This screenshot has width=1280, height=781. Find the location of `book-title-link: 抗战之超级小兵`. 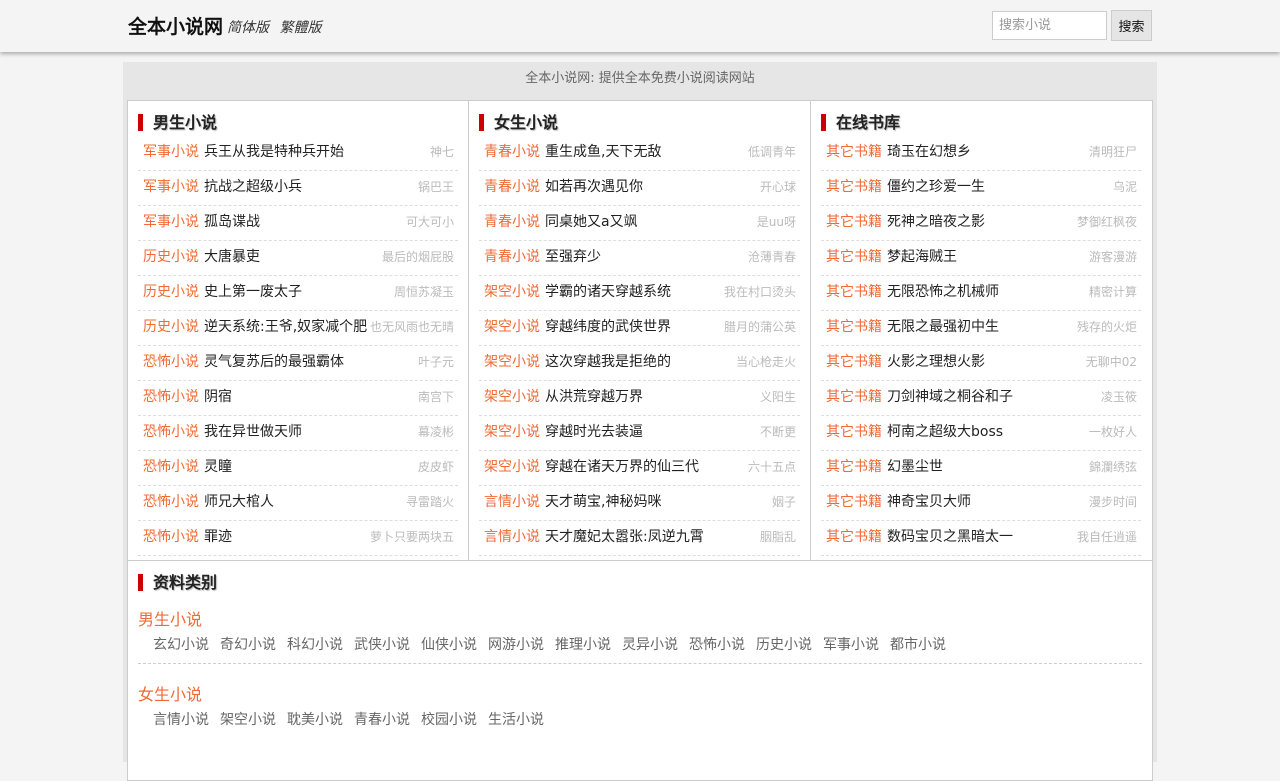

book-title-link: 抗战之超级小兵 is located at coordinates (253, 187).